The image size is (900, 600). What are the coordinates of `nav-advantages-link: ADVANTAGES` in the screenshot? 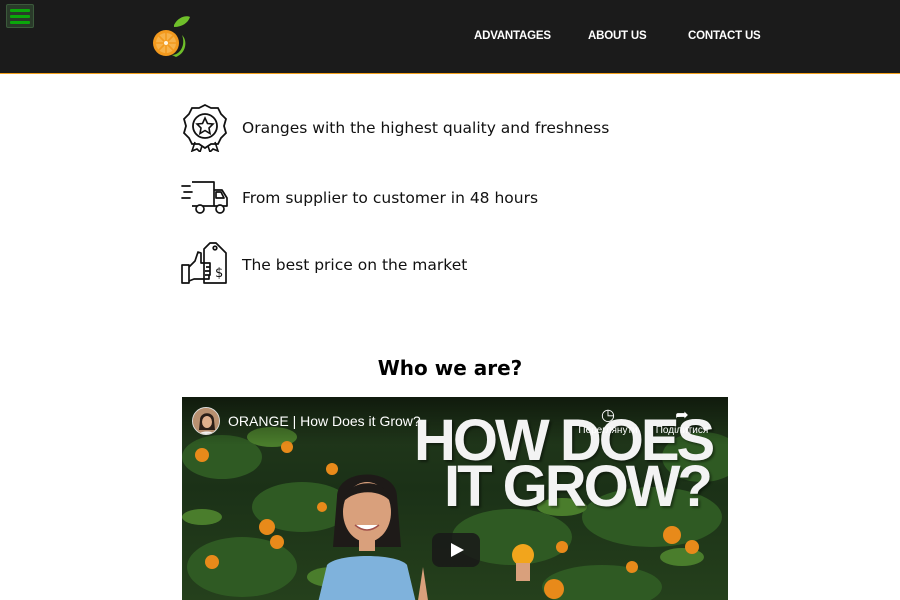 It's located at (512, 36).